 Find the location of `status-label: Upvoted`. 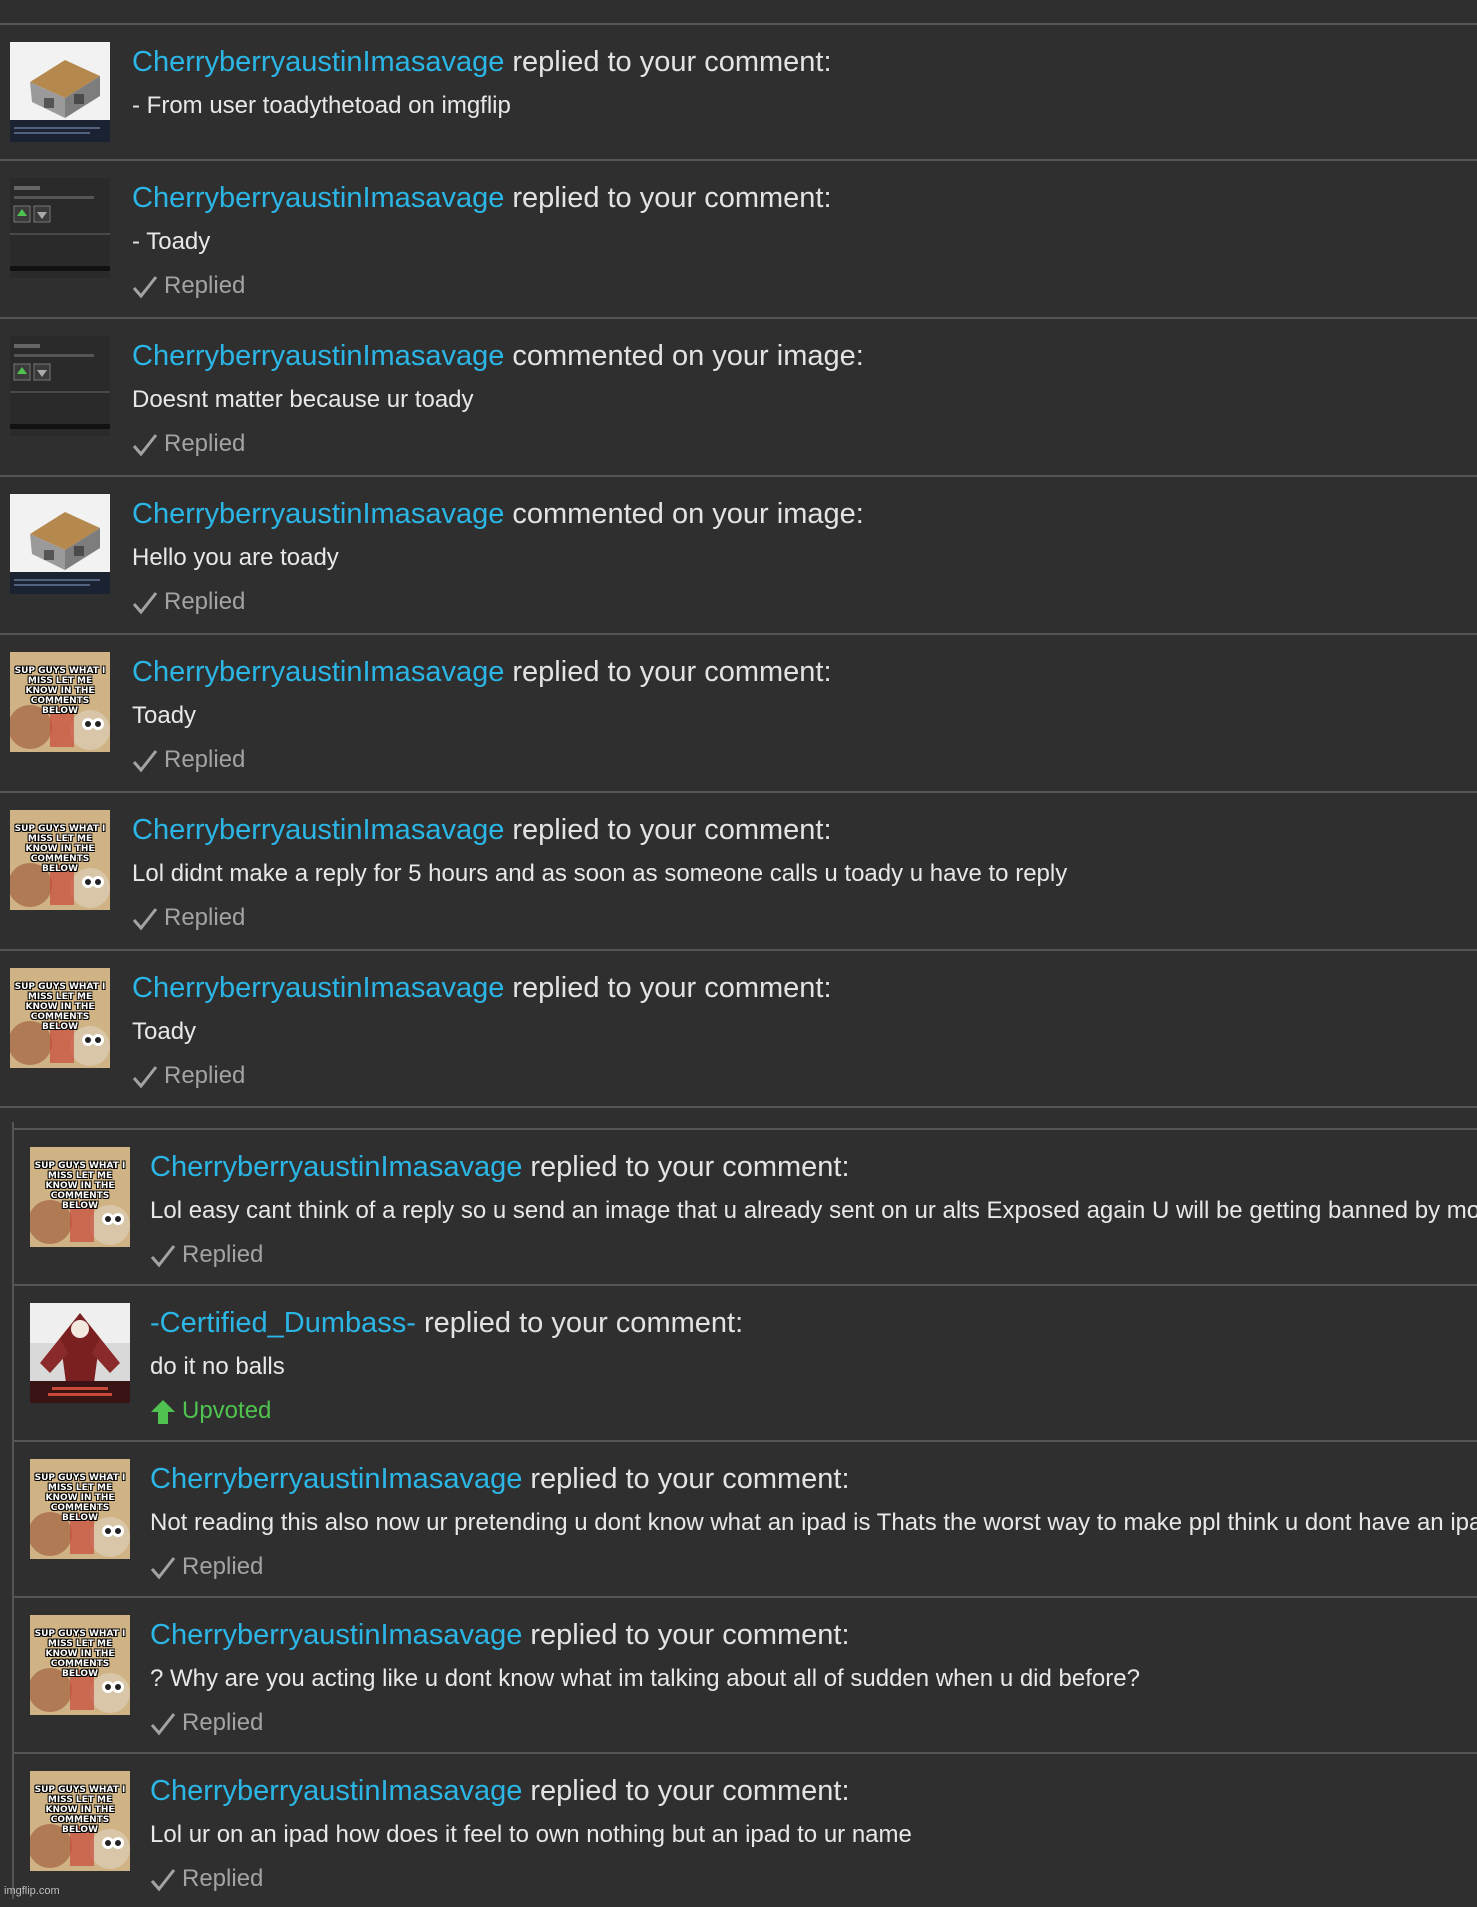

status-label: Upvoted is located at coordinates (227, 1410).